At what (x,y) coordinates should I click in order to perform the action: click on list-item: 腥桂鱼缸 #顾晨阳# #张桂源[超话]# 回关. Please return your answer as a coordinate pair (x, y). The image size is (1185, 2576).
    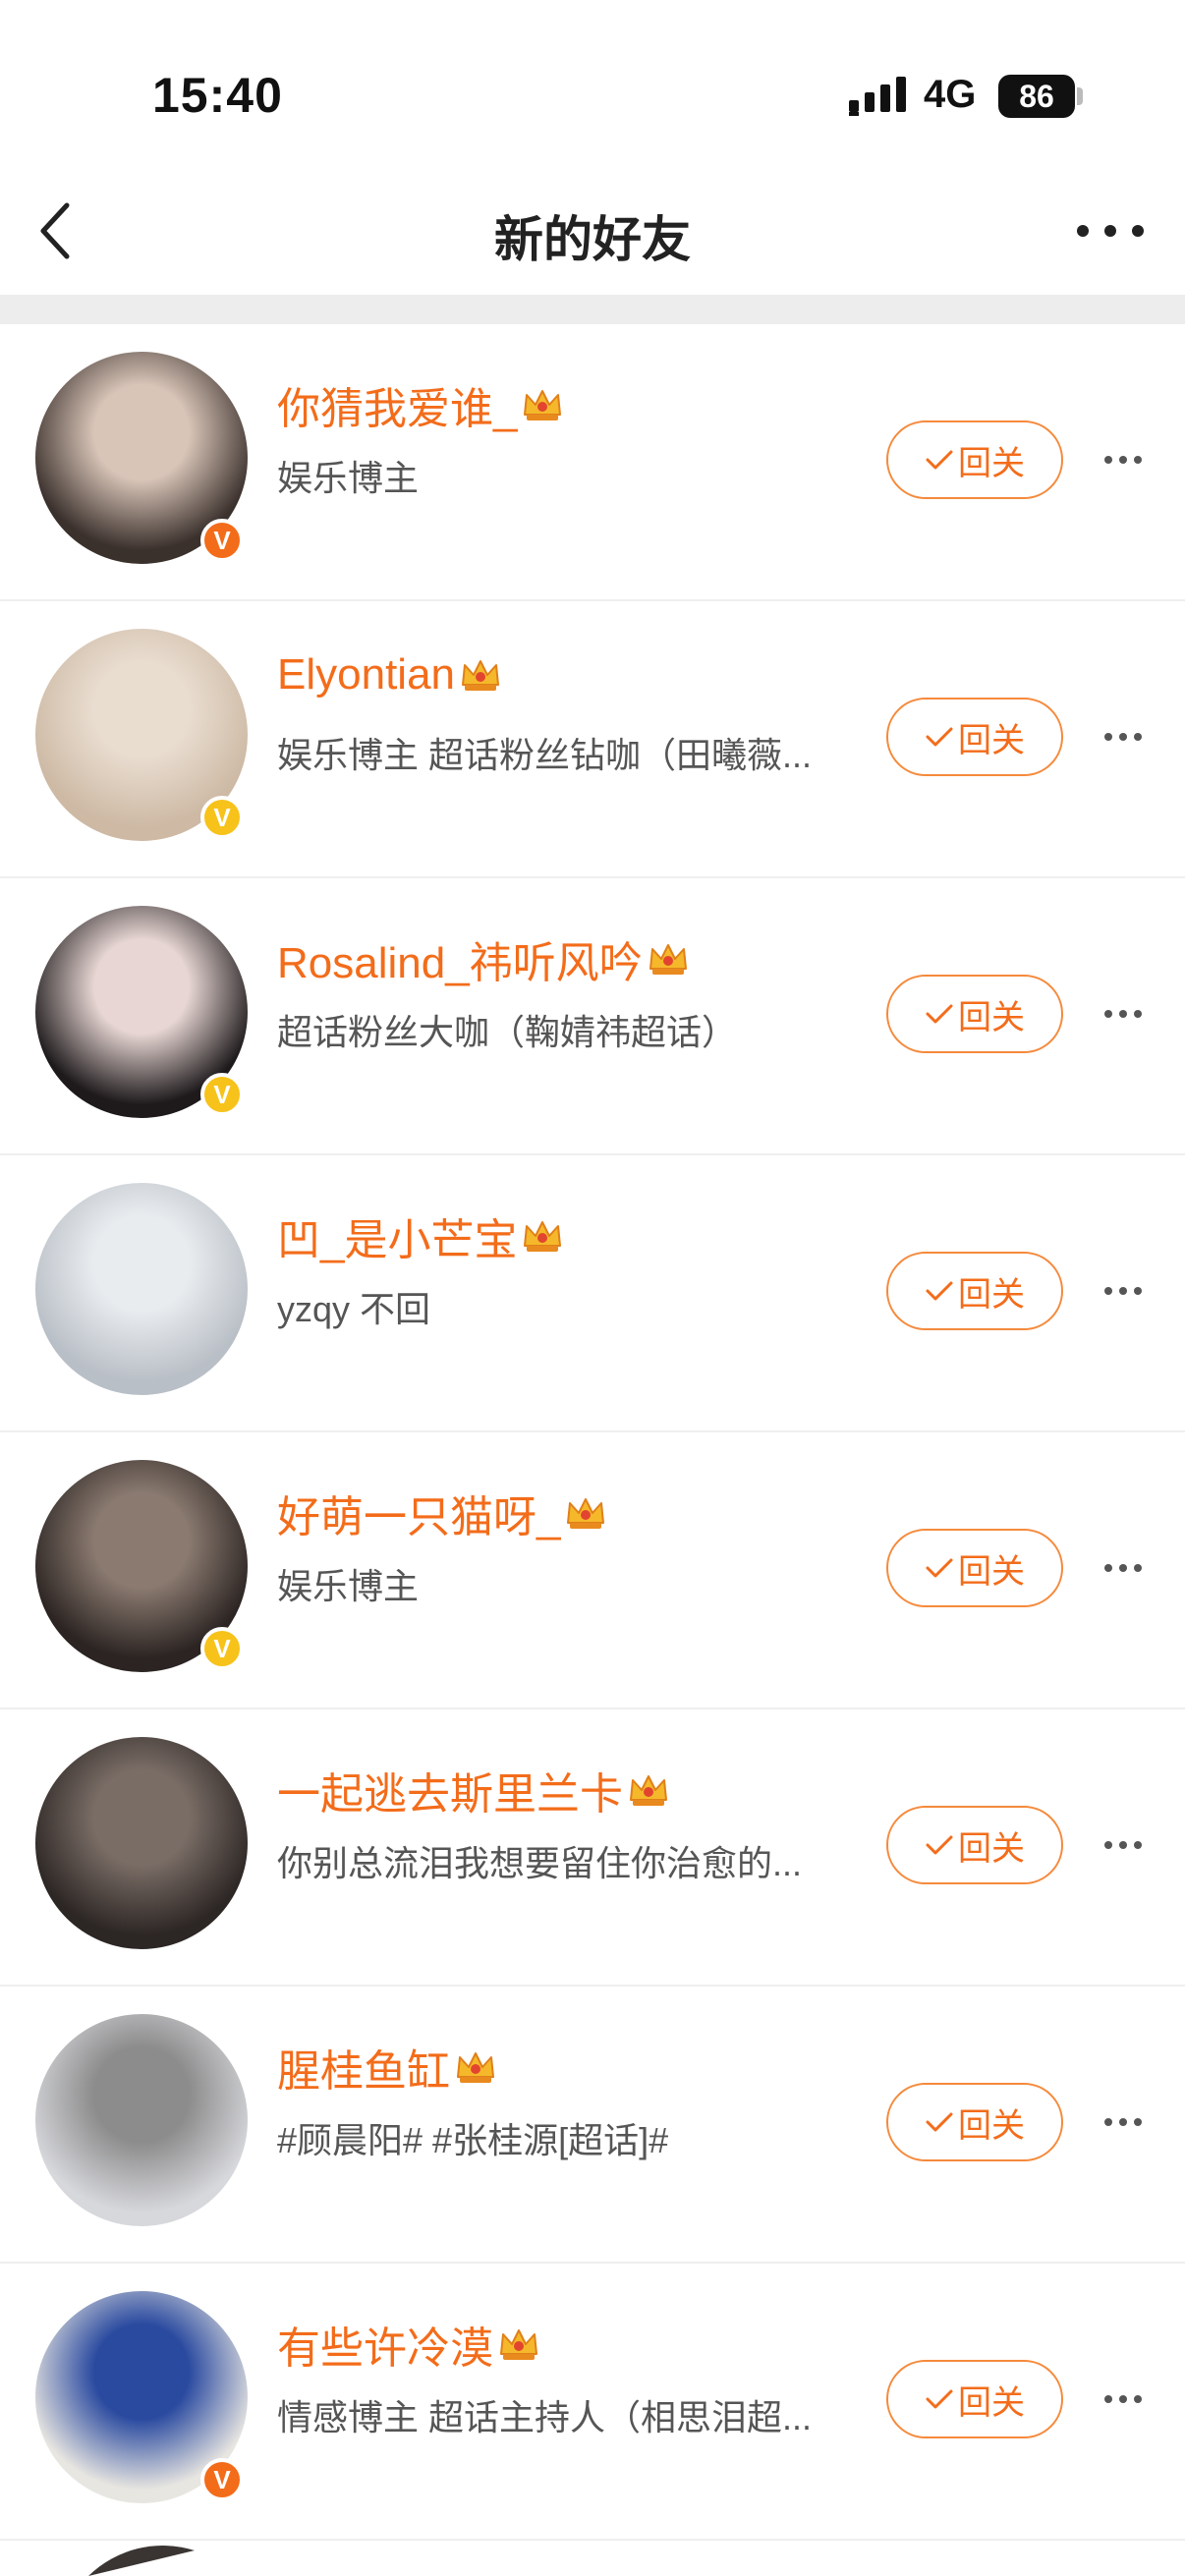
    Looking at the image, I should click on (592, 2125).